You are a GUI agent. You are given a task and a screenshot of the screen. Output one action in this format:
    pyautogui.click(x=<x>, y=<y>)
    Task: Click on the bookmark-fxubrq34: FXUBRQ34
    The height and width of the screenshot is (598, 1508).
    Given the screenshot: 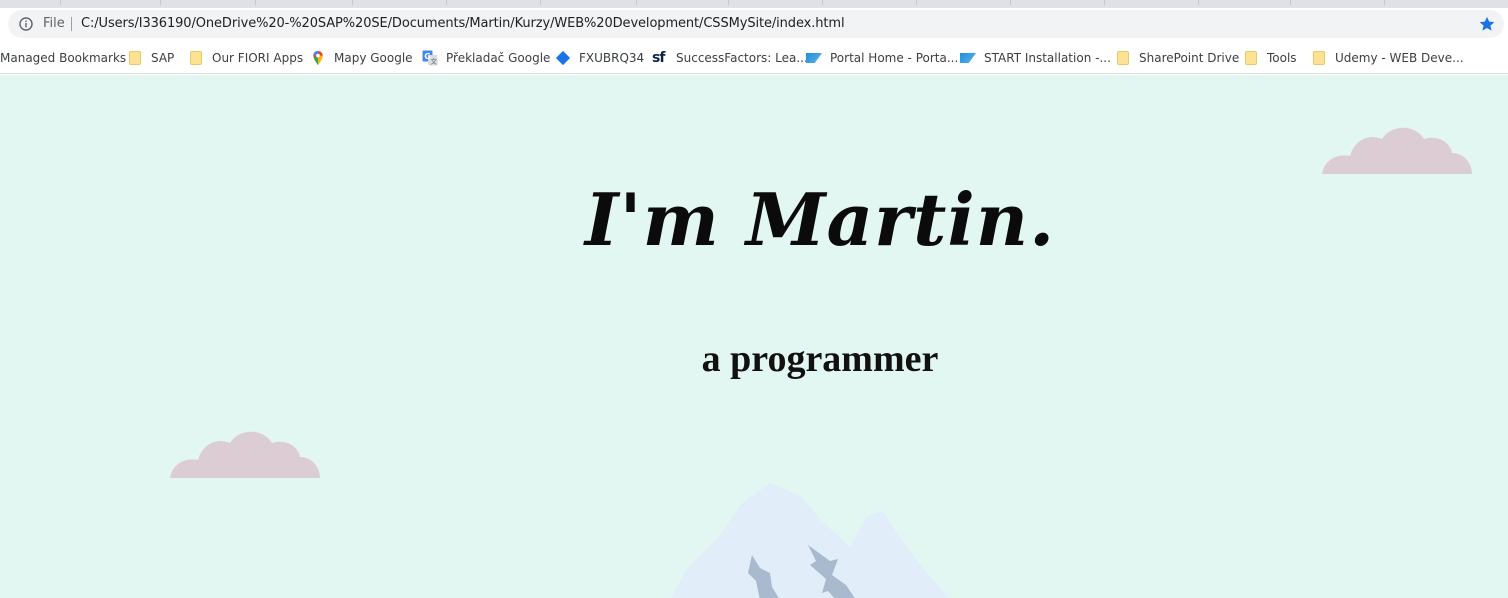 What is the action you would take?
    pyautogui.click(x=599, y=58)
    